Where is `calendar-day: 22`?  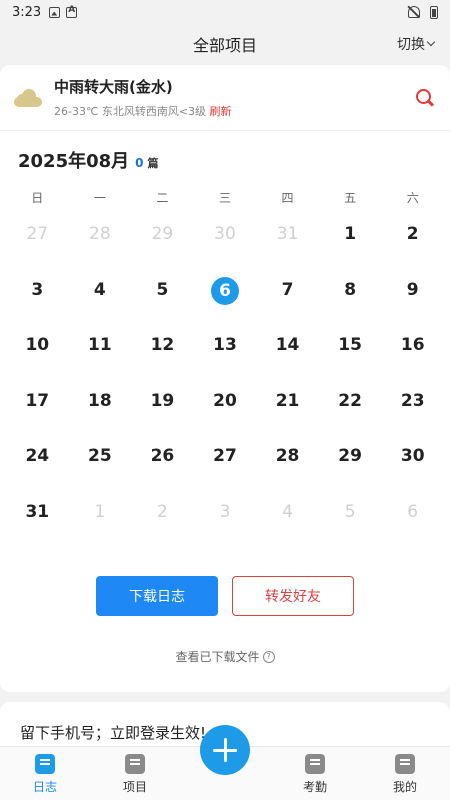 calendar-day: 22 is located at coordinates (350, 415).